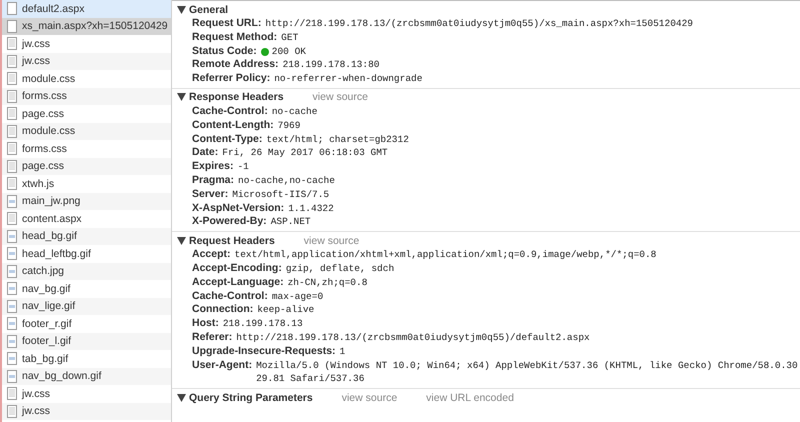  Describe the element at coordinates (86, 359) in the screenshot. I see `file-item: tab_bg.gif` at that location.